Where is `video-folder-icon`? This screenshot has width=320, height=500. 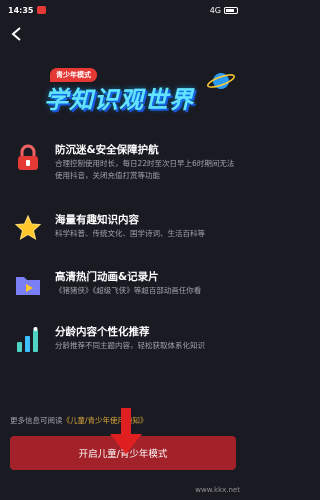 video-folder-icon is located at coordinates (28, 286).